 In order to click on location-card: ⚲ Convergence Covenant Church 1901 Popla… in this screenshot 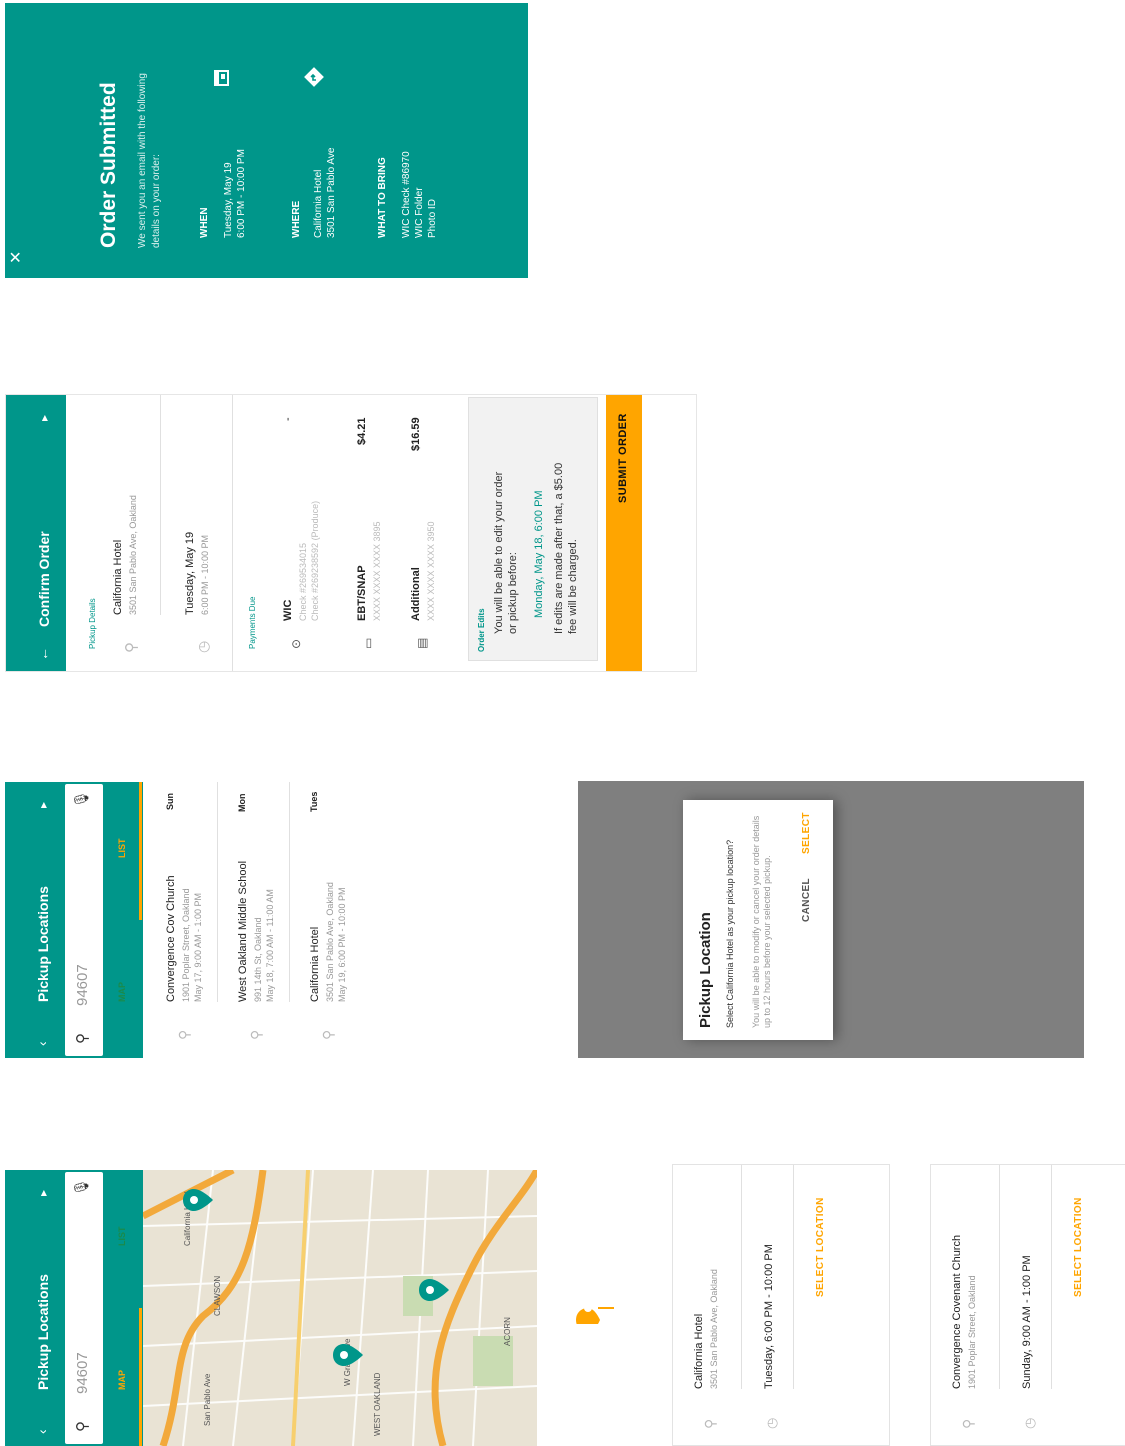, I will do `click(1027, 1305)`.